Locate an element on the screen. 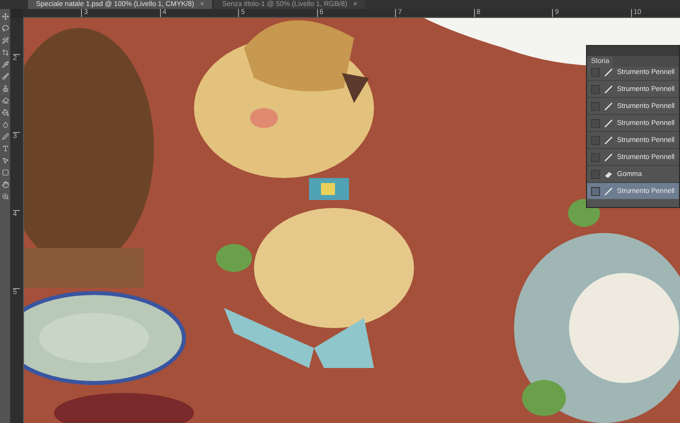  pointer-icon is located at coordinates (5, 160).